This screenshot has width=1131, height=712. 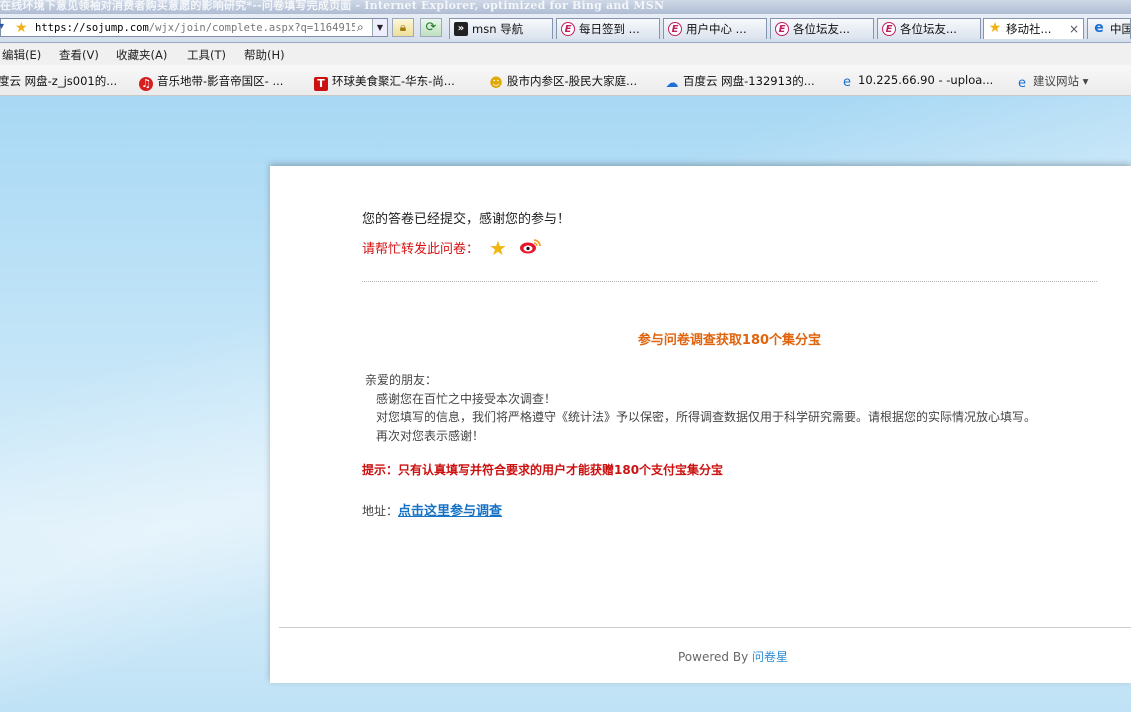 I want to click on suggested-sites: e 建议网站 ▾, so click(x=1051, y=82).